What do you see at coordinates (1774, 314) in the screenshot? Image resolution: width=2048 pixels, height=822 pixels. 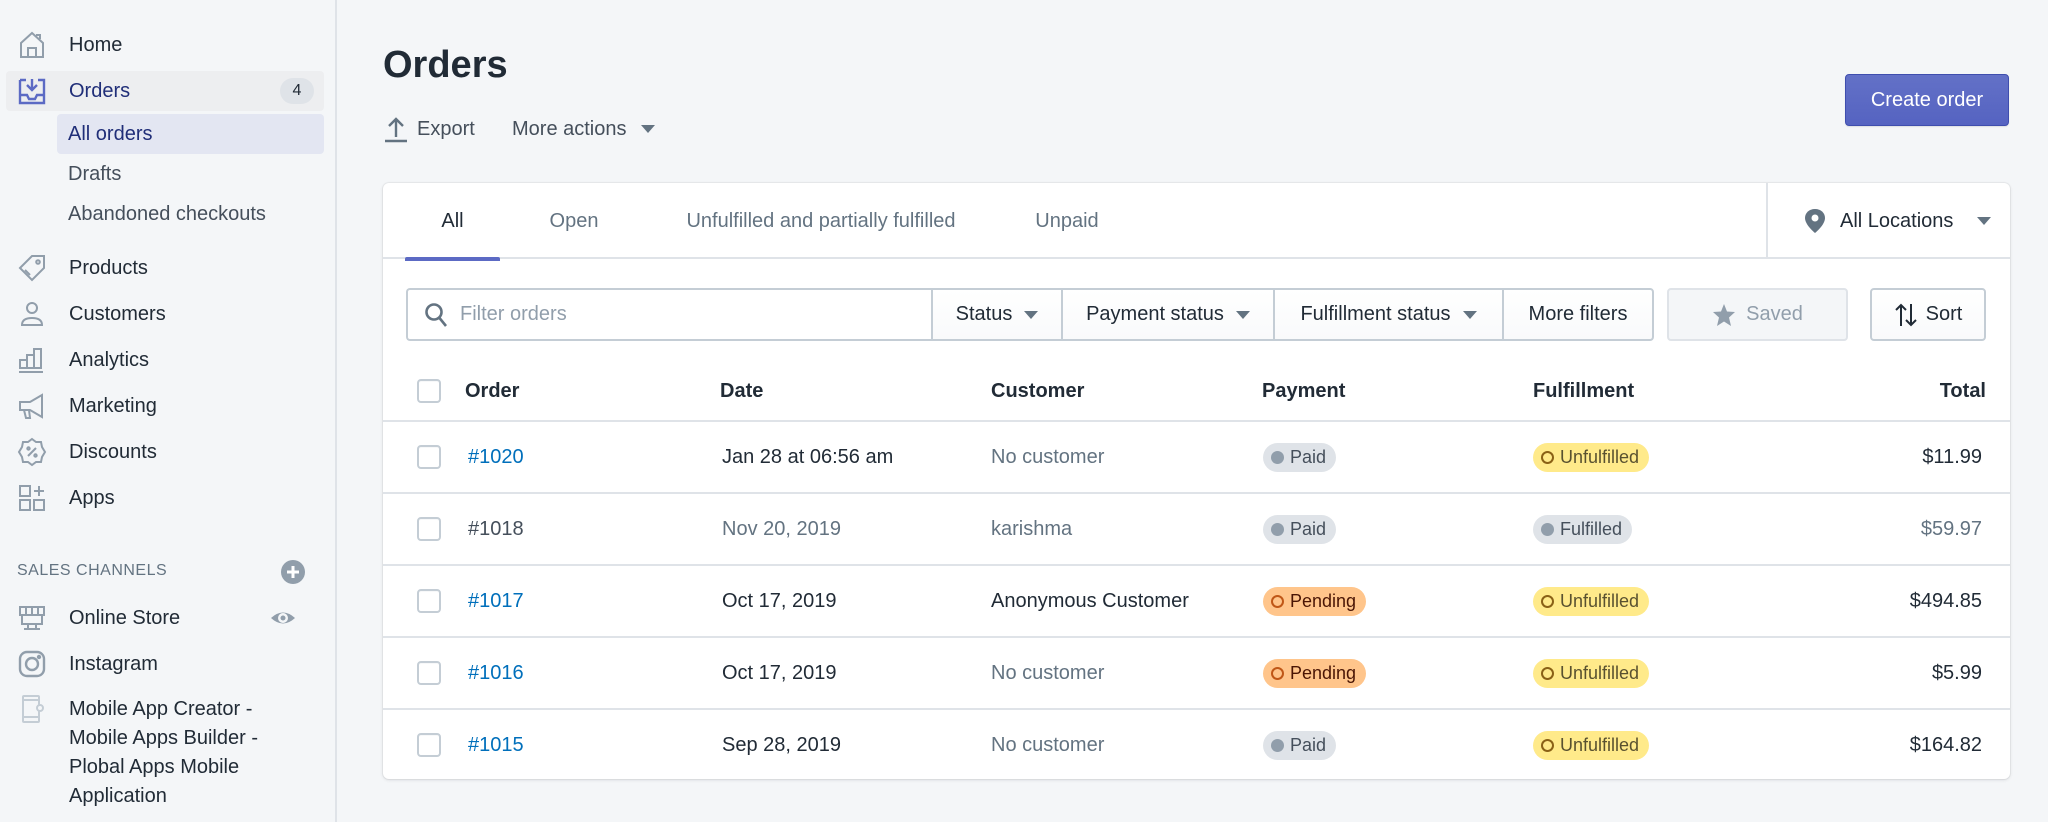 I see `saved-label: Saved` at bounding box center [1774, 314].